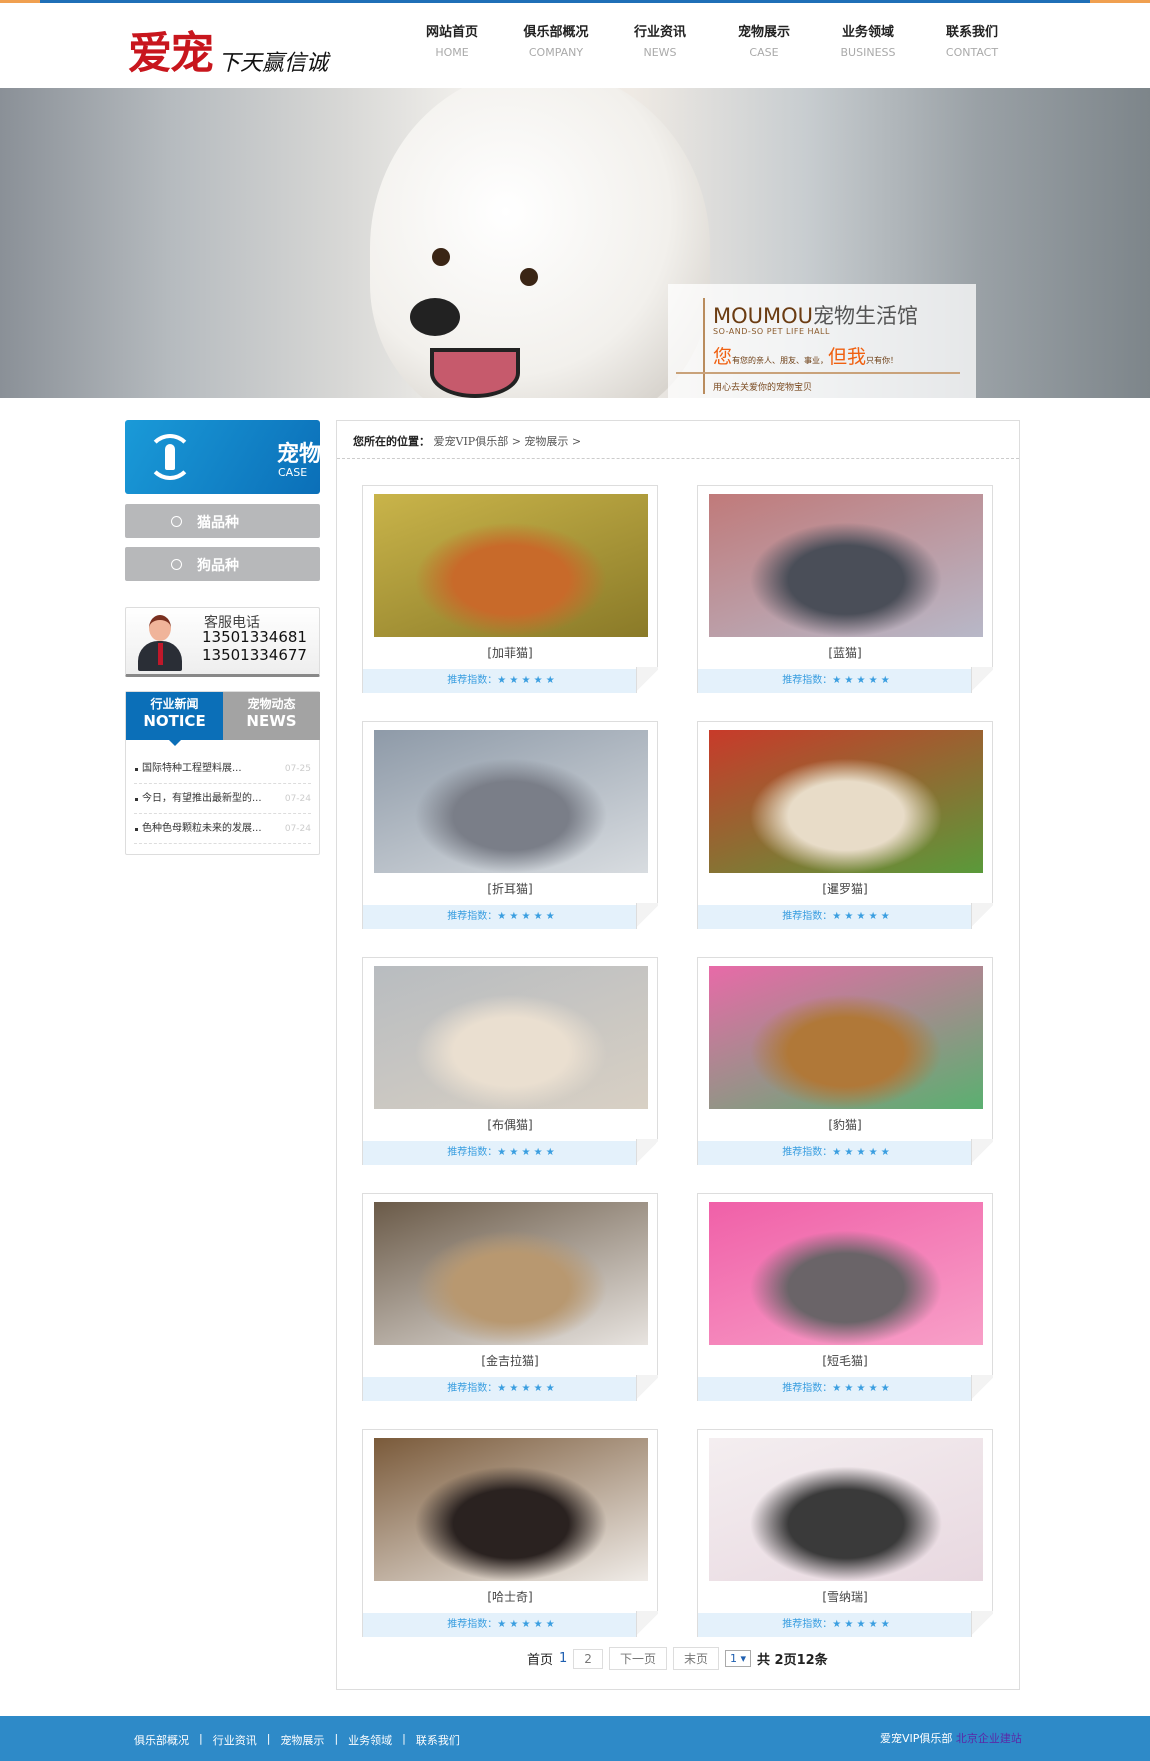  Describe the element at coordinates (556, 32) in the screenshot. I see `nav-label: 俱乐部概况` at that location.